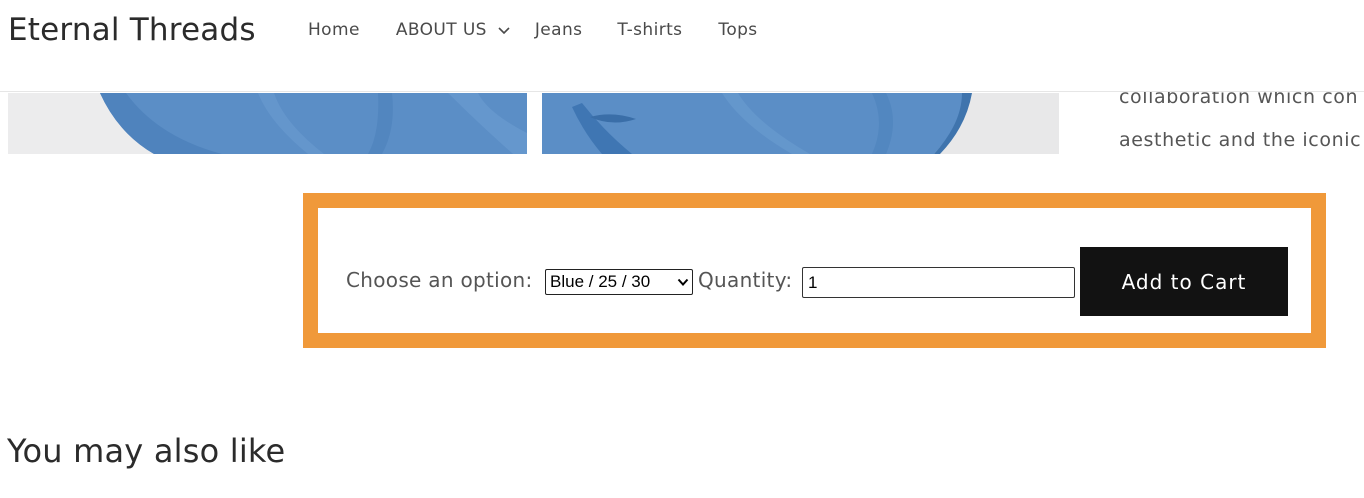  Describe the element at coordinates (1240, 140) in the screenshot. I see `description-line: aesthetic and the iconic` at that location.